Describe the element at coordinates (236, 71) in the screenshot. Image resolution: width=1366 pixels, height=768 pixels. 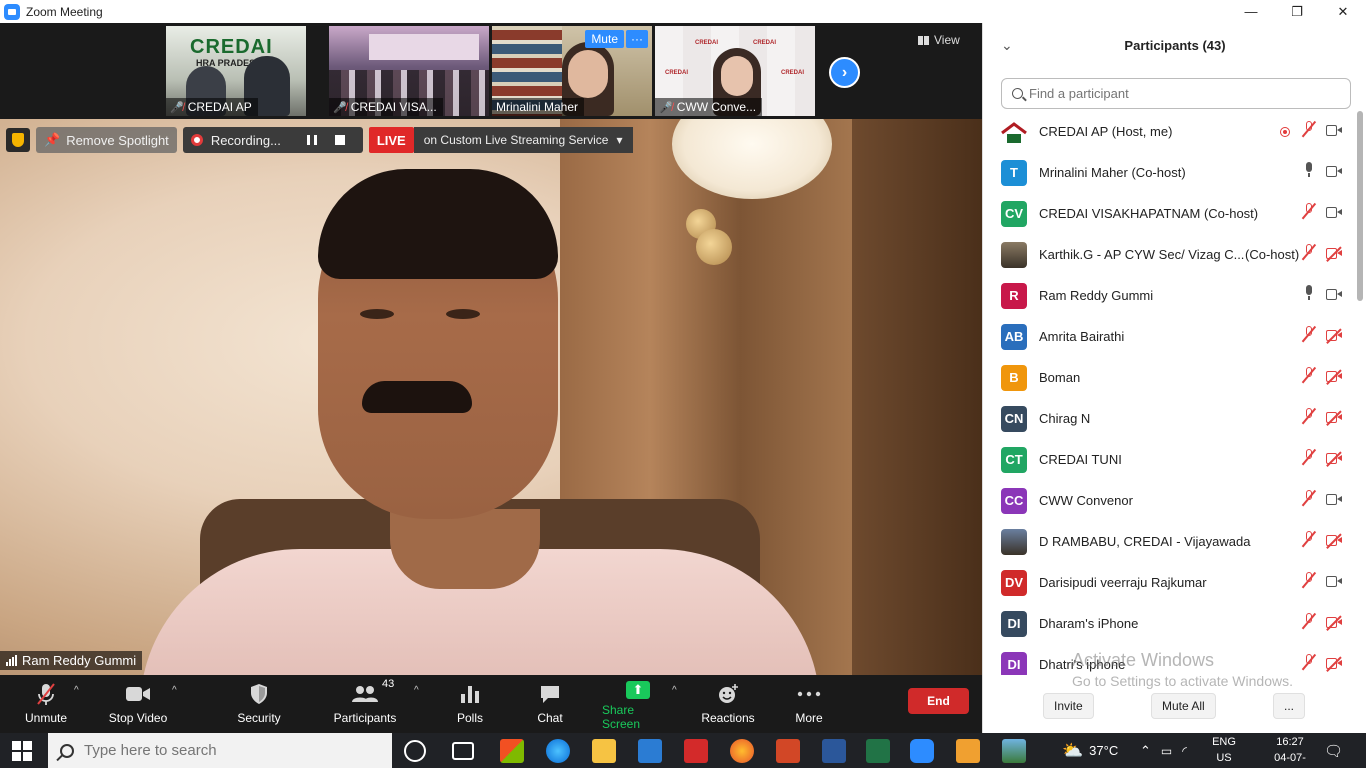
I see `thumbnail-credai-ap: CREDAI HRA PRADESH 🎤̸ CREDAI AP` at that location.